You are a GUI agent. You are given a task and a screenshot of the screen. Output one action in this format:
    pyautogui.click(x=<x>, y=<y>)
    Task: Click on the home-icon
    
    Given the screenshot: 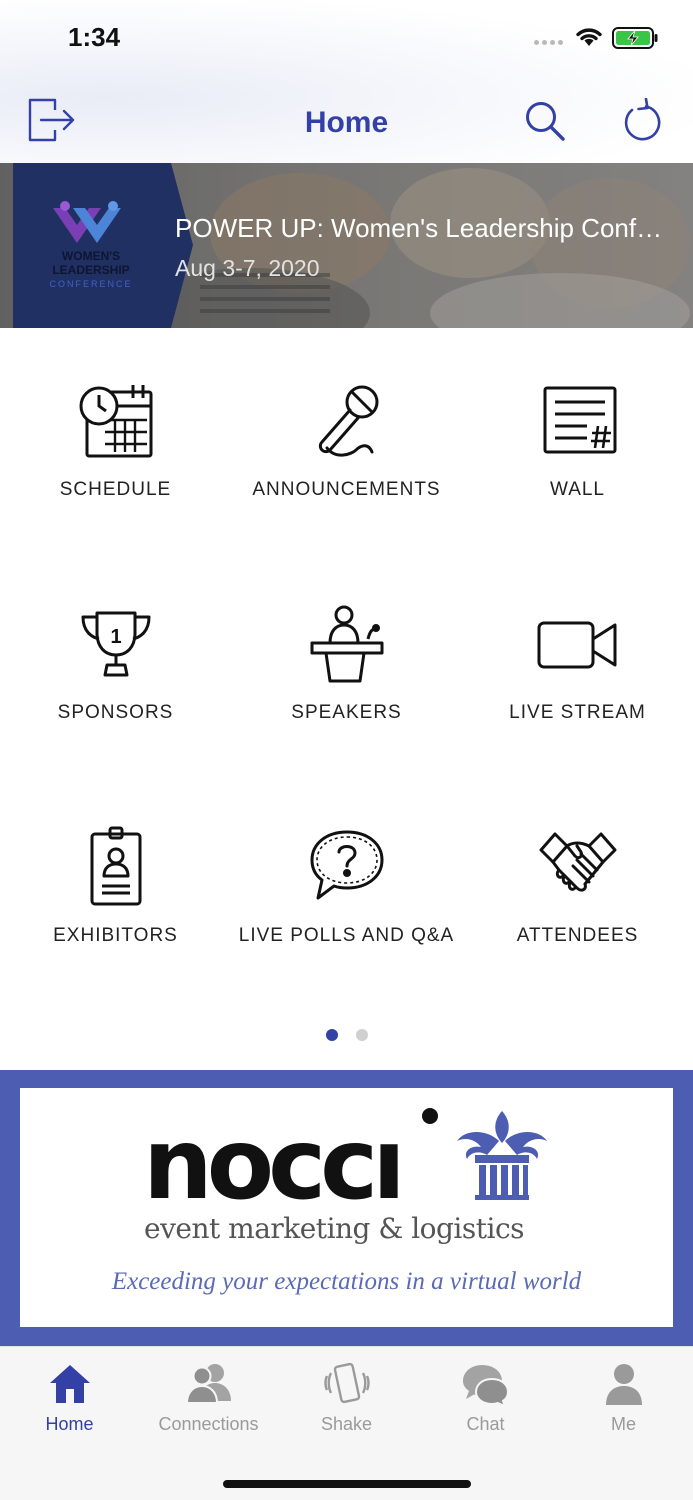 What is the action you would take?
    pyautogui.click(x=70, y=1384)
    